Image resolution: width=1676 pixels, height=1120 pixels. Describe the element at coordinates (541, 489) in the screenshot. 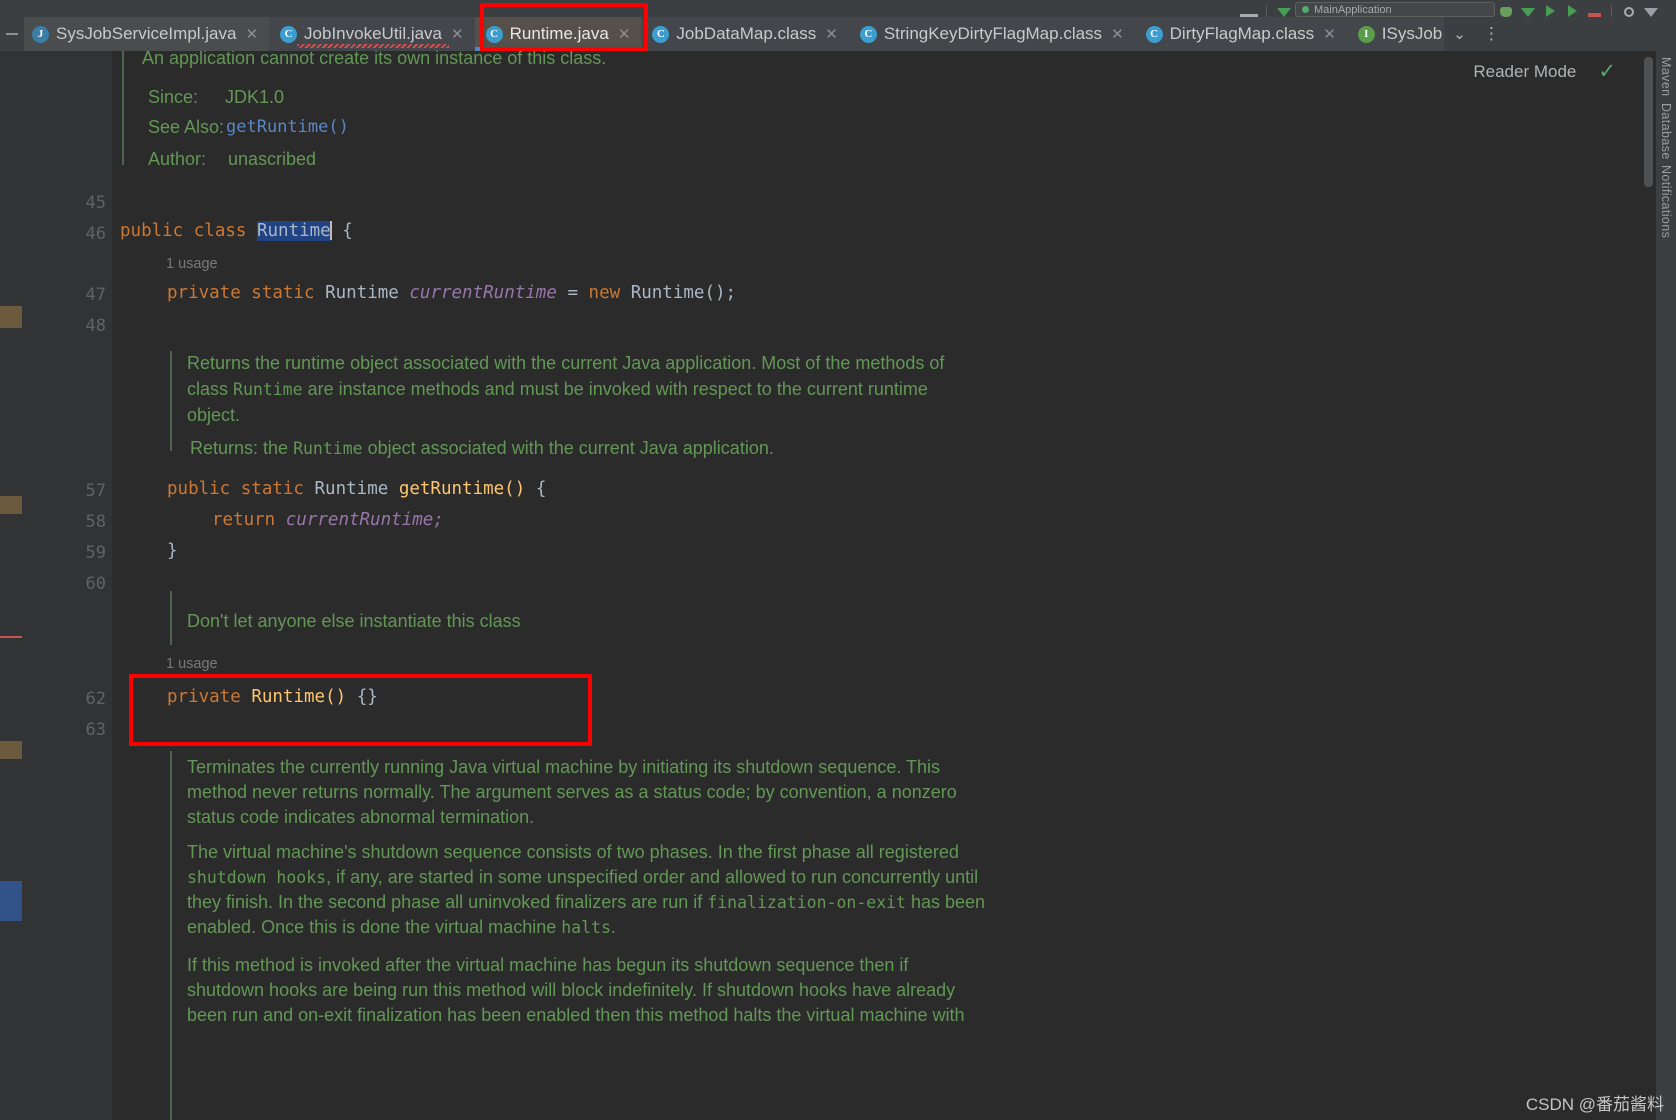

I see `open-brace: {` at that location.